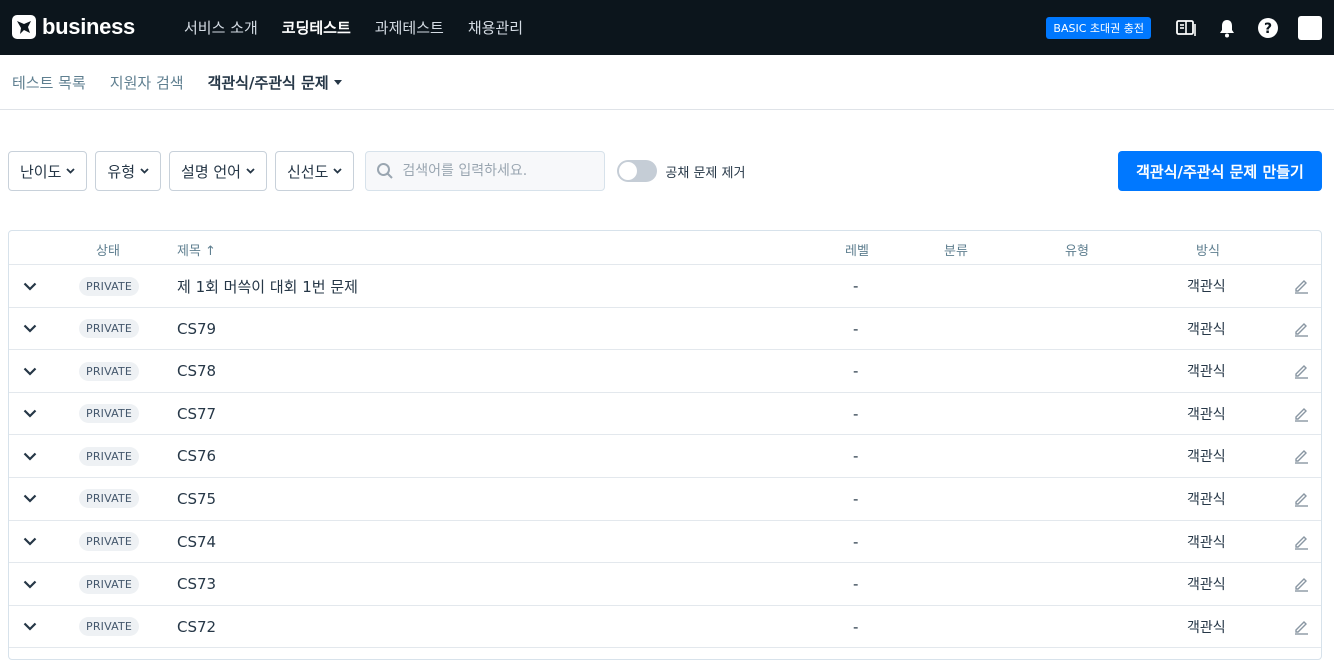 Image resolution: width=1334 pixels, height=660 pixels. I want to click on toggle-label: 공채 문제 제거, so click(705, 173).